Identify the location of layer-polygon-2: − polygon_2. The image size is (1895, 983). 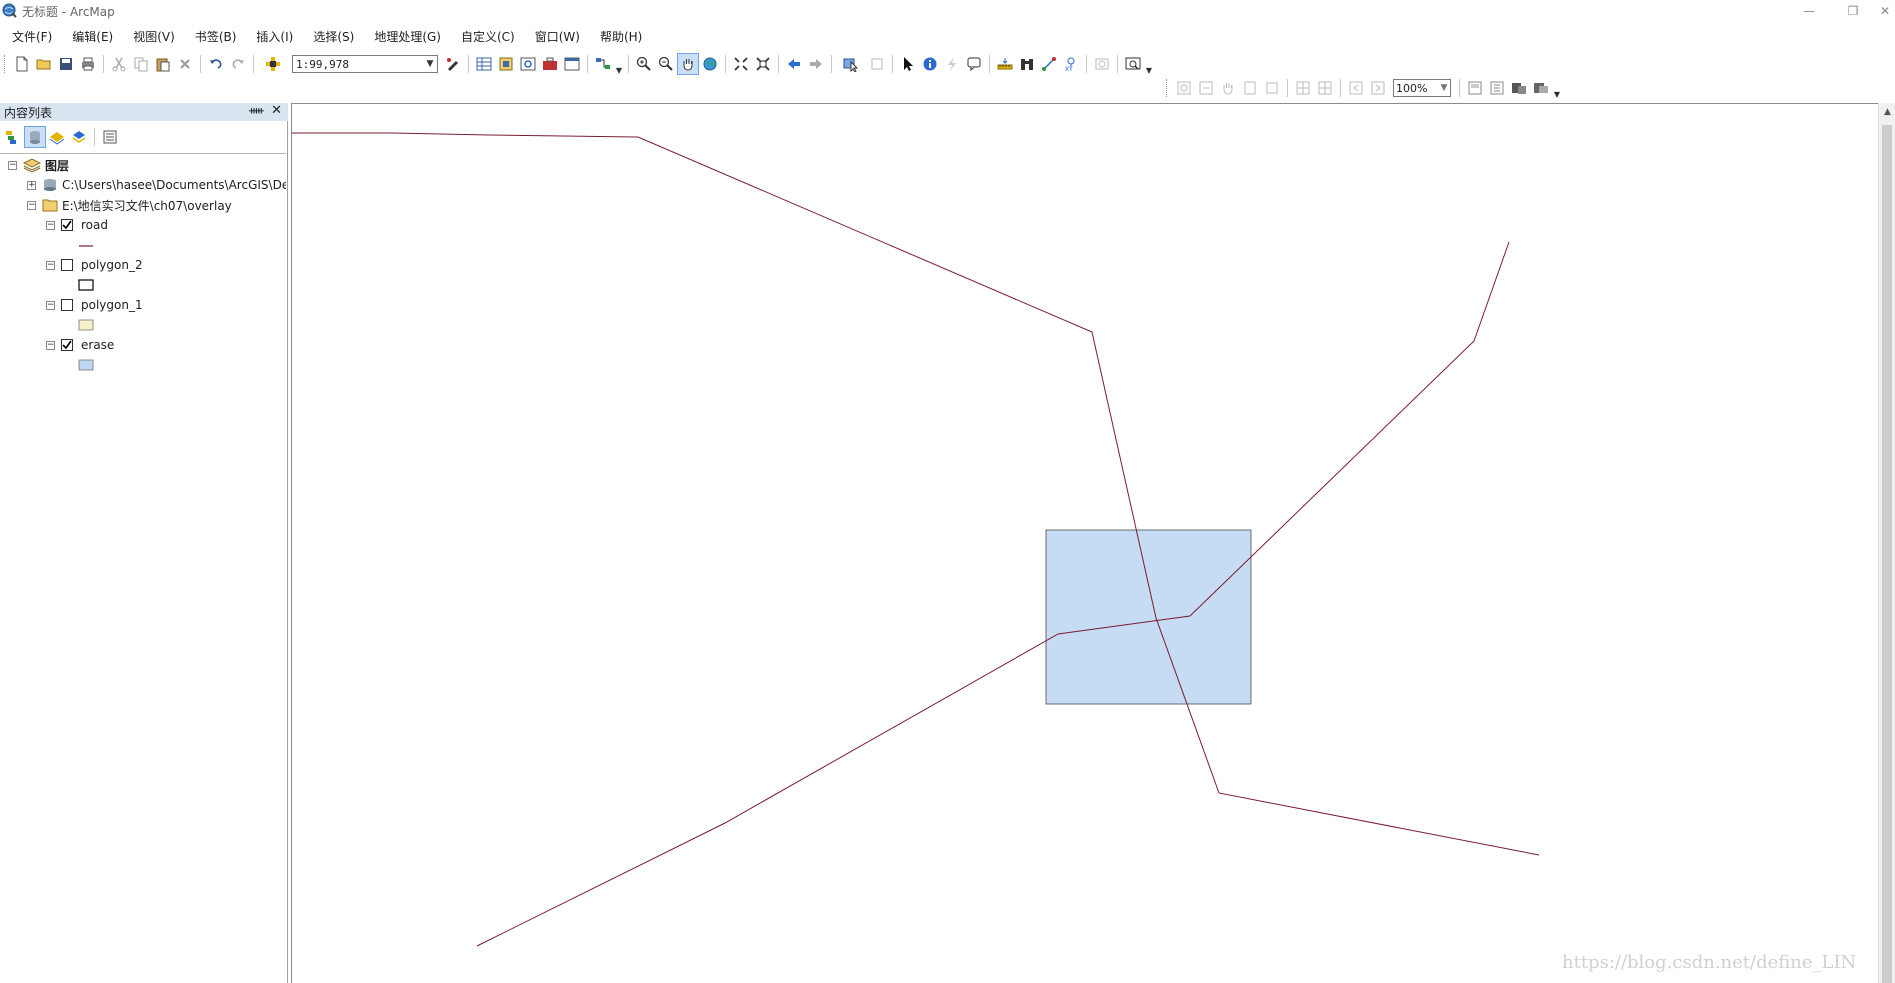
(94, 265).